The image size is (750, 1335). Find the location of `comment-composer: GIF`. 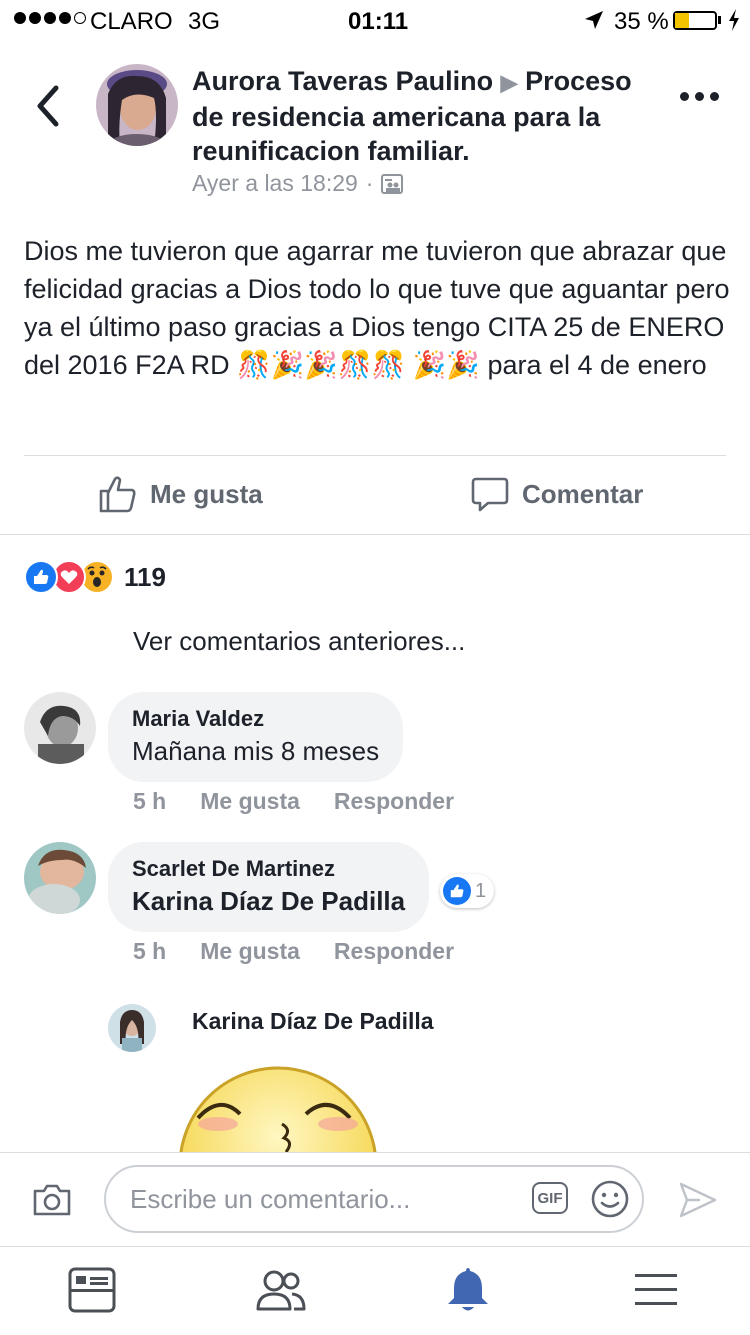

comment-composer: GIF is located at coordinates (375, 1199).